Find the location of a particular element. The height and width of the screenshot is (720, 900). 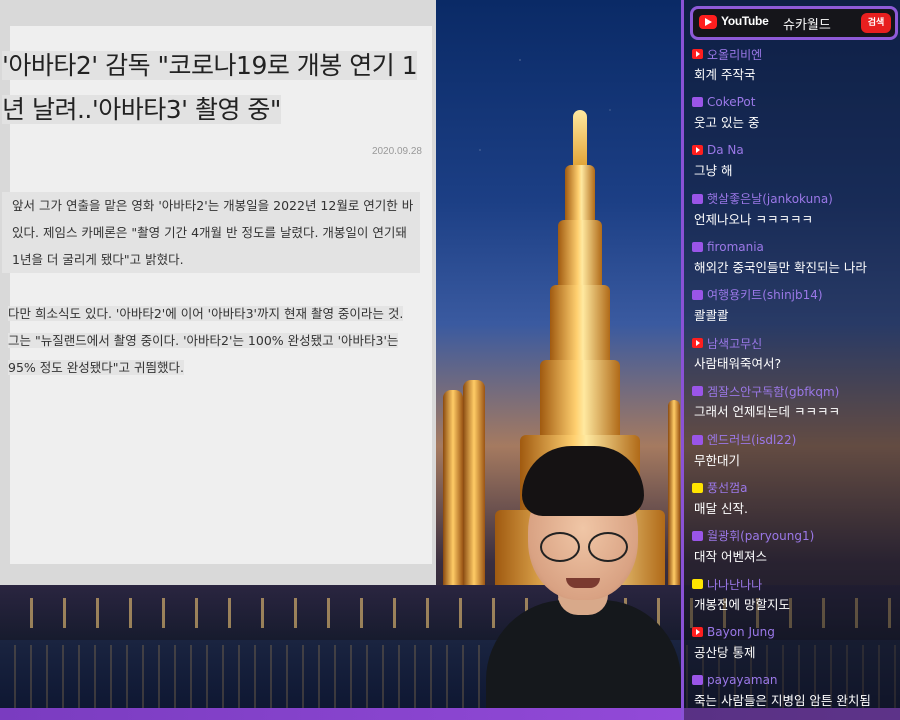

chat-user-line: payayaman is located at coordinates (795, 680).